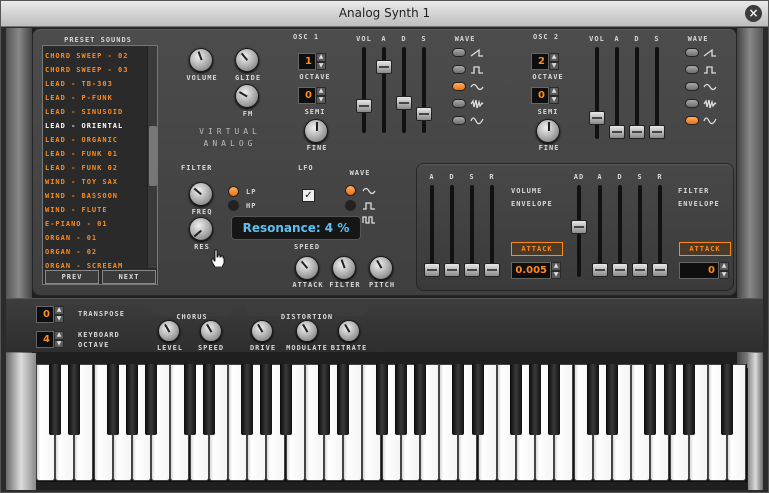 Image resolution: width=769 pixels, height=493 pixels. Describe the element at coordinates (95, 210) in the screenshot. I see `preset-item: WIND - FLUTE` at that location.